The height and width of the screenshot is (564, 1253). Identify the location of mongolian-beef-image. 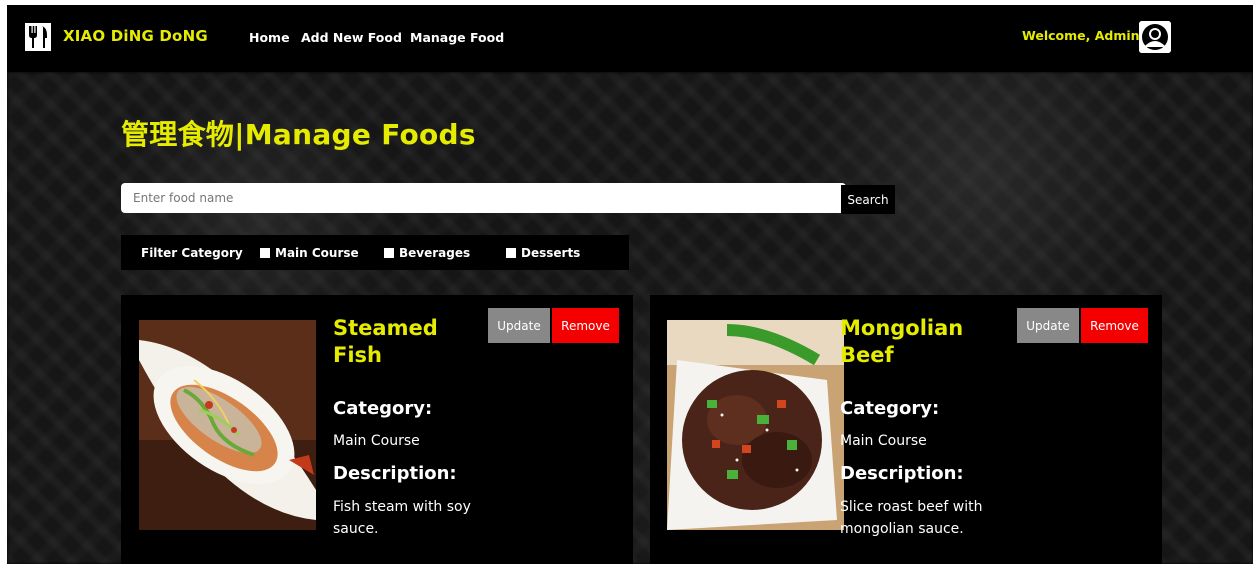
(755, 425).